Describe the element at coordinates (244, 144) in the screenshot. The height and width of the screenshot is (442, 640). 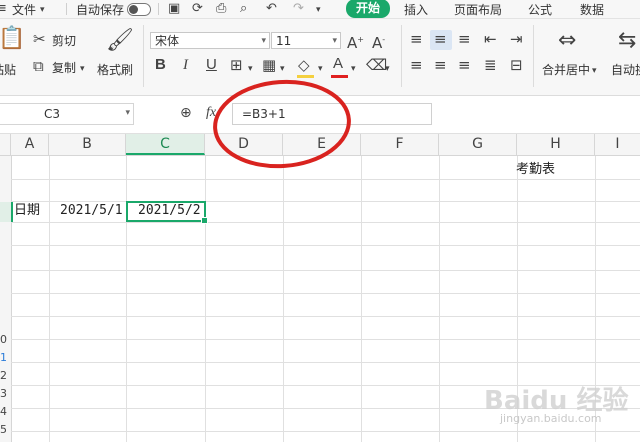
I see `column-header-d: D` at that location.